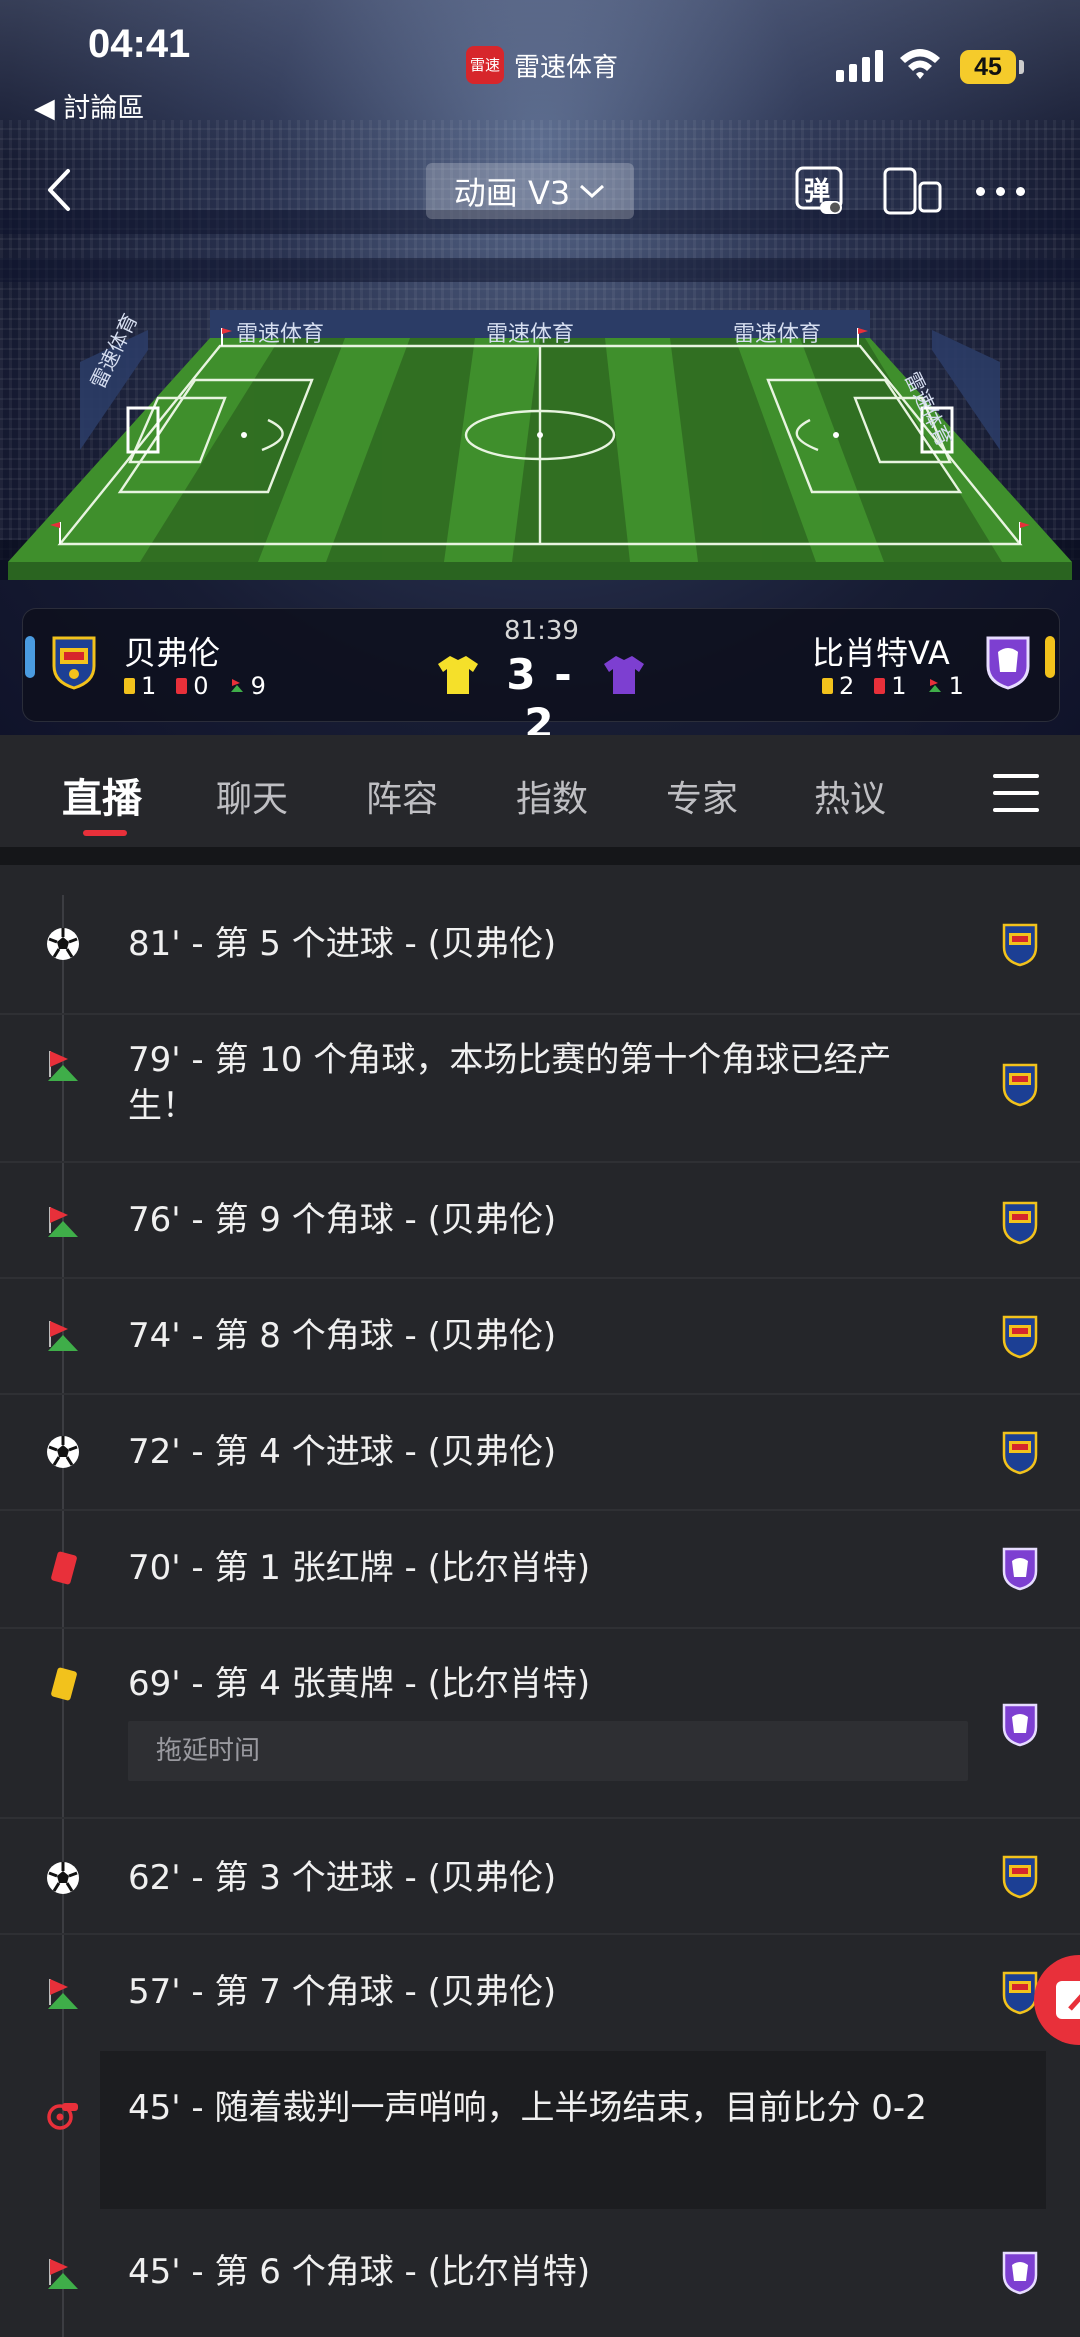  What do you see at coordinates (847, 686) in the screenshot?
I see `away-yellow-count: 2` at bounding box center [847, 686].